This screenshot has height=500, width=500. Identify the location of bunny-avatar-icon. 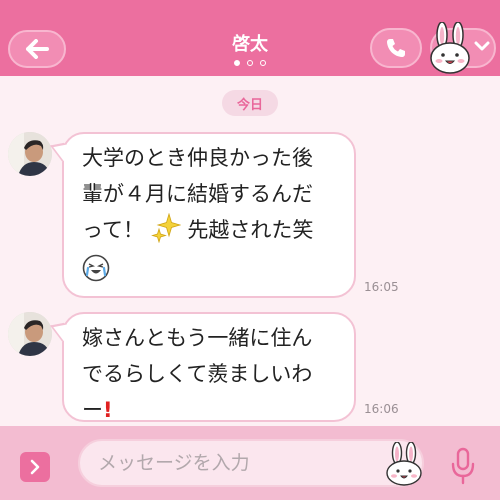
(450, 48).